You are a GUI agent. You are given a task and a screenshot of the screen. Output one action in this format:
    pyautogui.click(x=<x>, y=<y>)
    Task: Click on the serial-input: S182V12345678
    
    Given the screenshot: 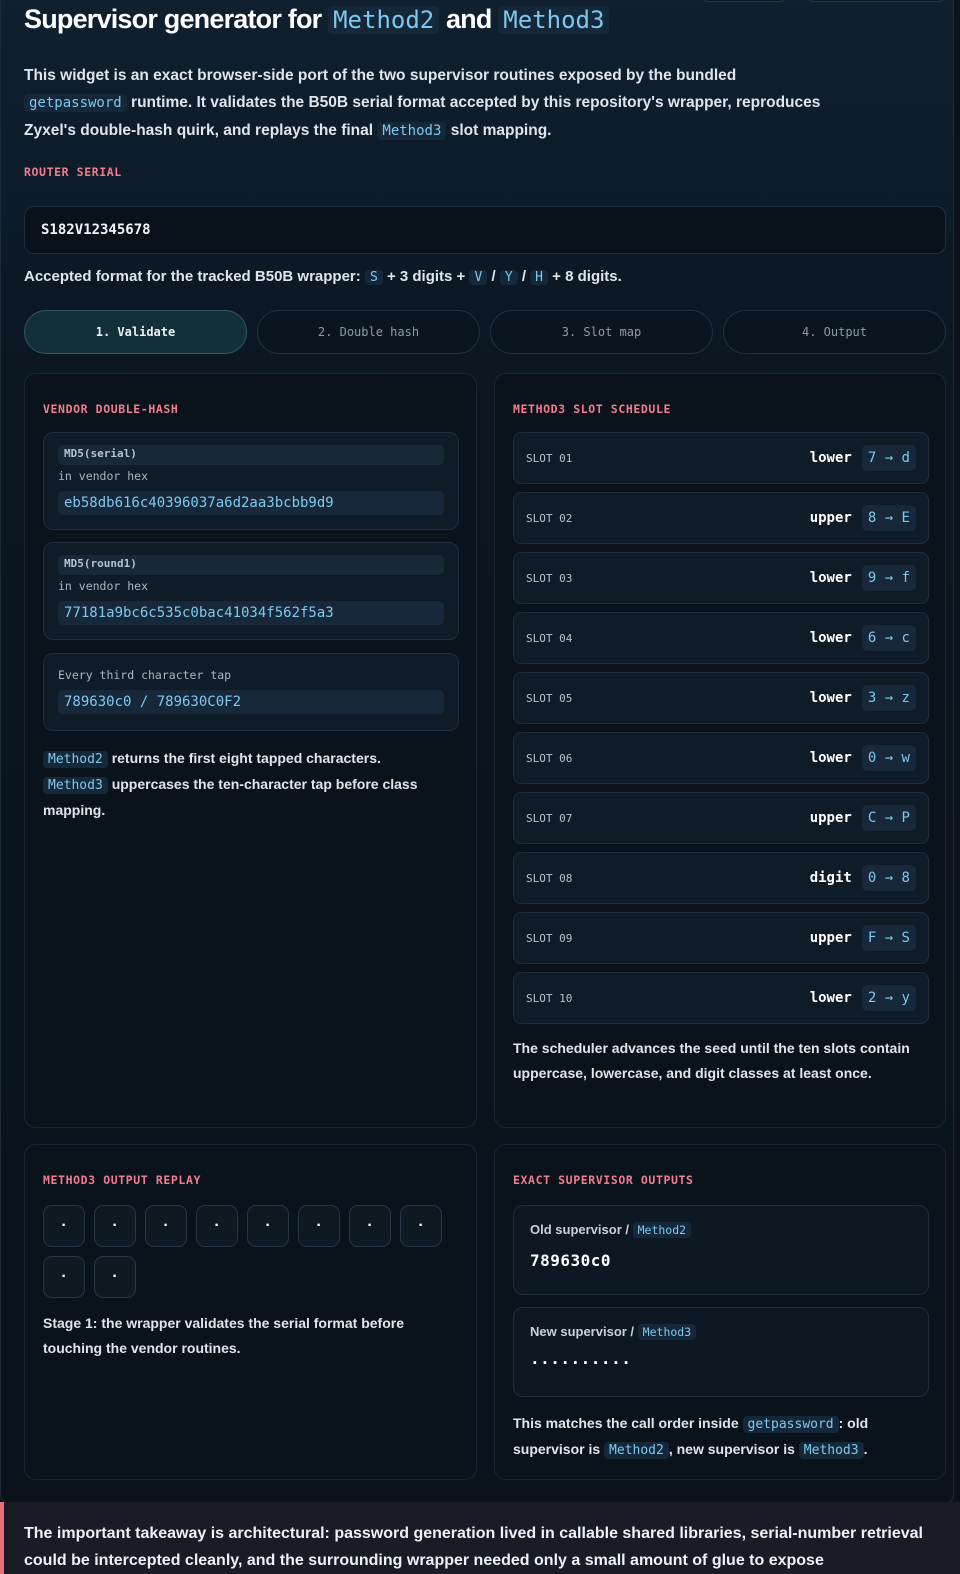 What is the action you would take?
    pyautogui.click(x=485, y=230)
    